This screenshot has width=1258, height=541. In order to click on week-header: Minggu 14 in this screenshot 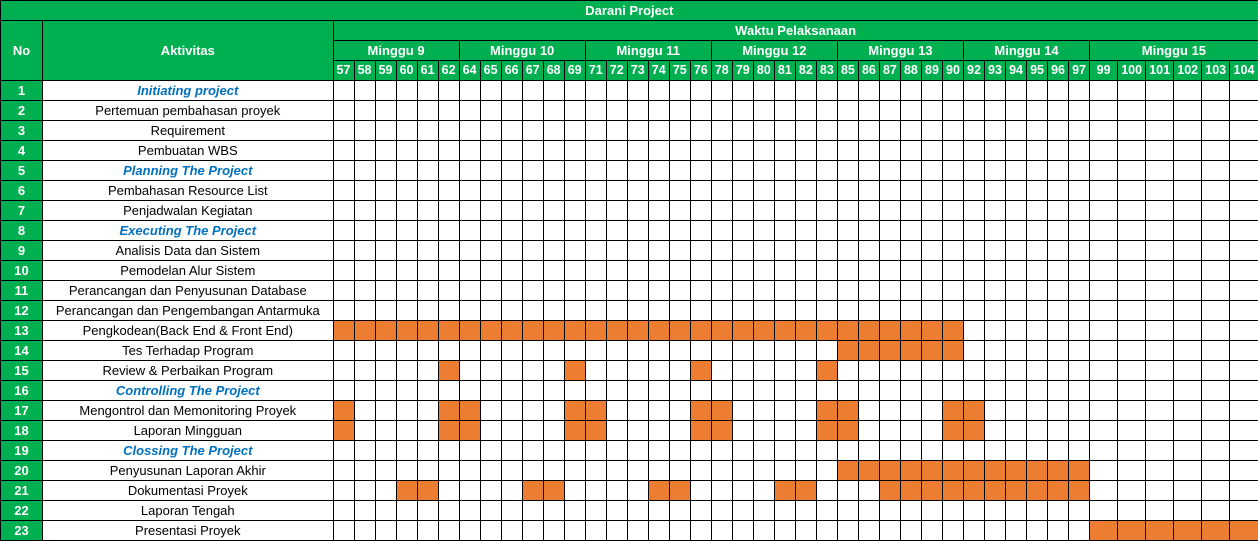, I will do `click(1026, 50)`.